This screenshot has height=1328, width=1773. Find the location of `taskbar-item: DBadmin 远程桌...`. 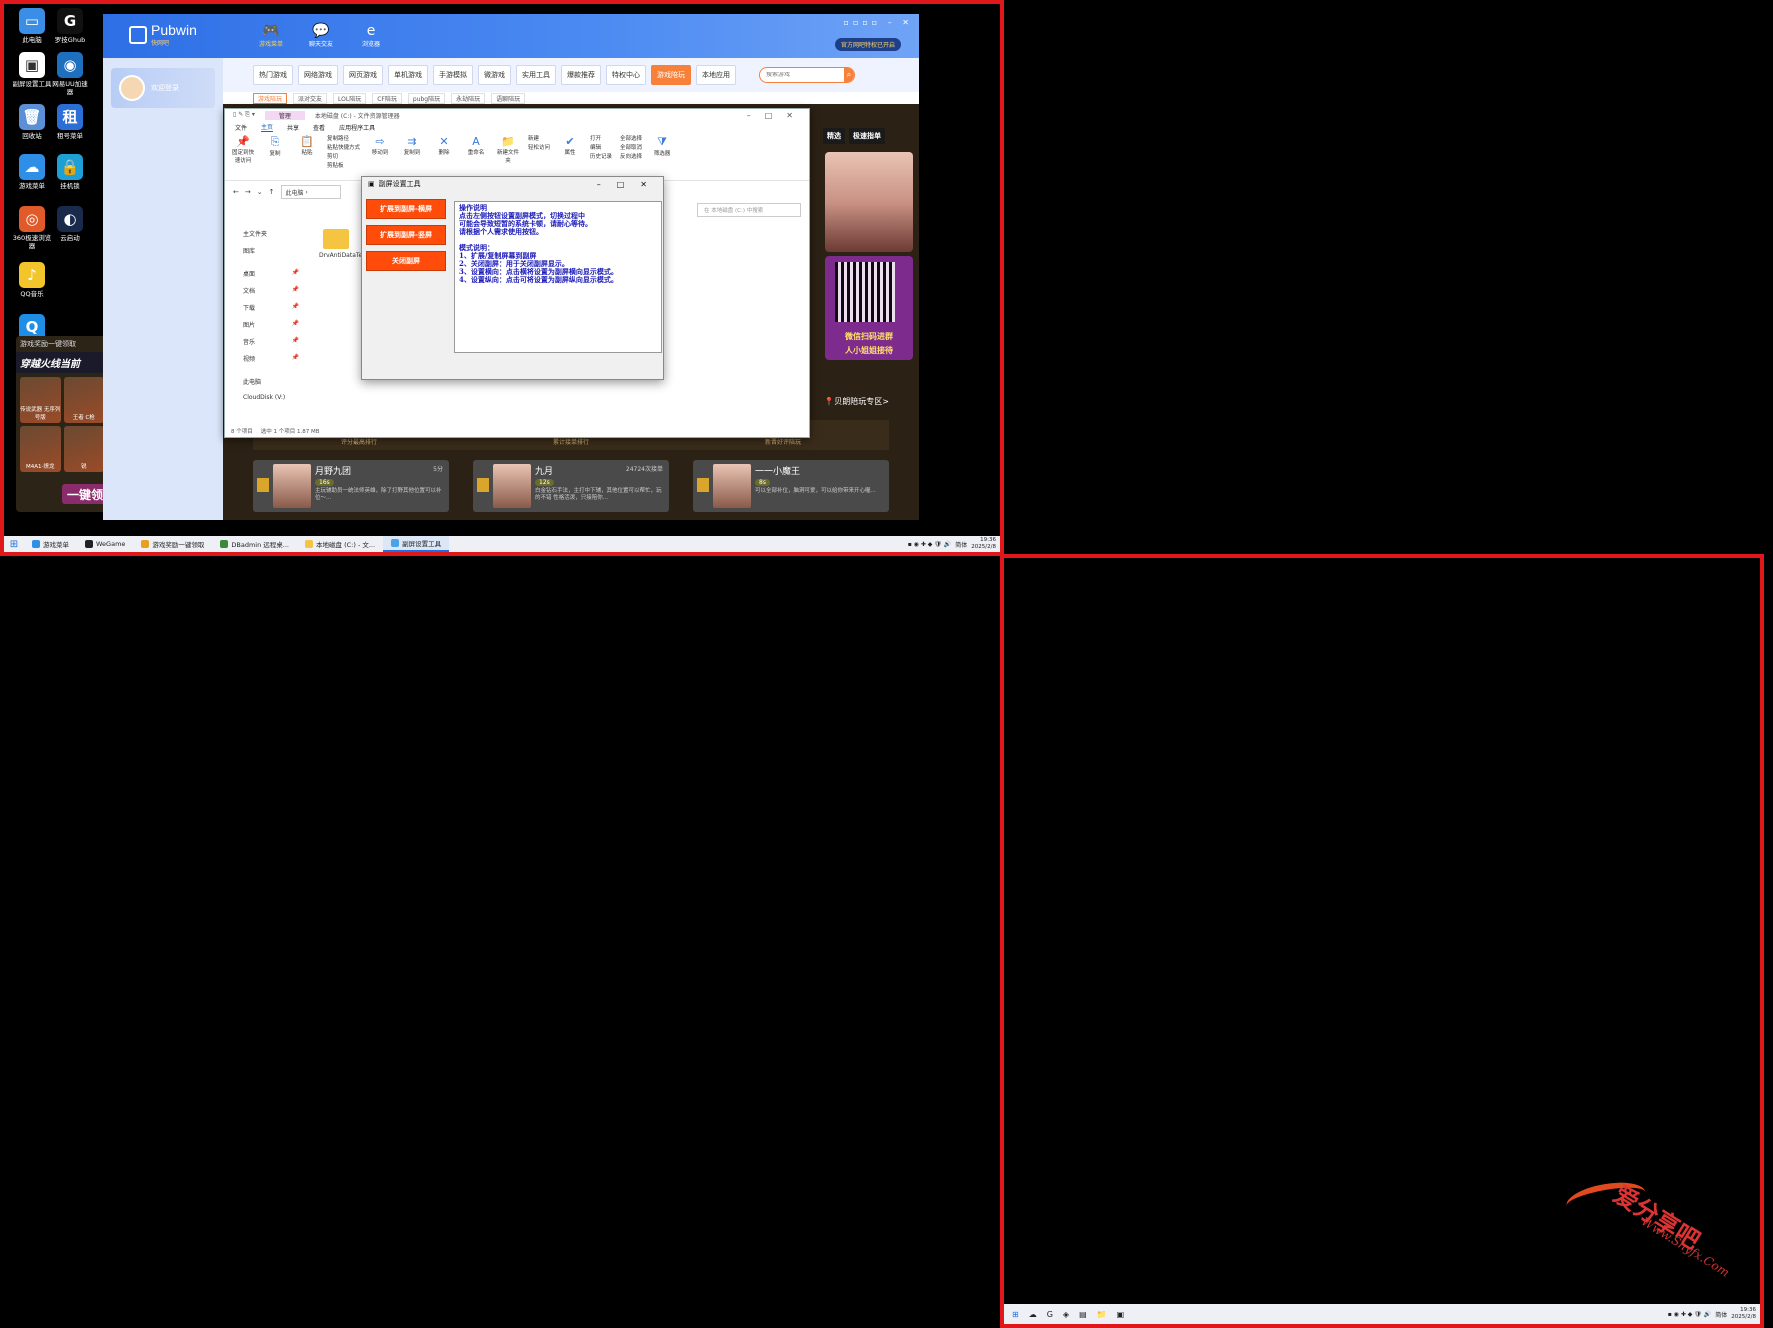

taskbar-item: DBadmin 远程桌... is located at coordinates (254, 544).